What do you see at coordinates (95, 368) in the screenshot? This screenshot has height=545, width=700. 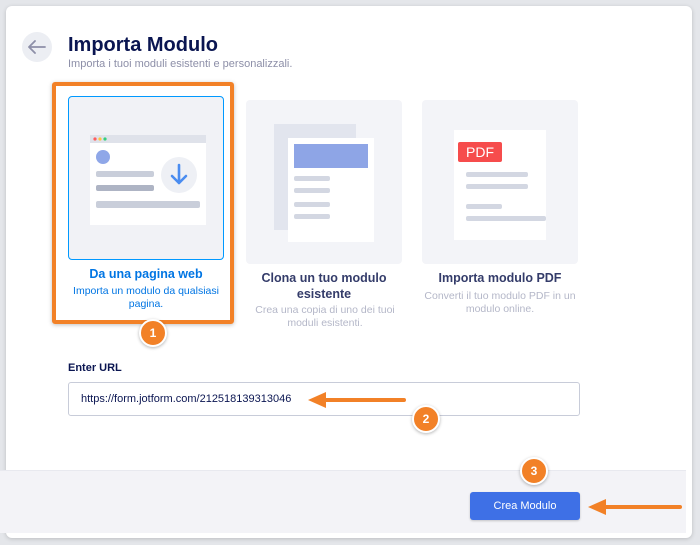 I see `url-label: Enter URL` at bounding box center [95, 368].